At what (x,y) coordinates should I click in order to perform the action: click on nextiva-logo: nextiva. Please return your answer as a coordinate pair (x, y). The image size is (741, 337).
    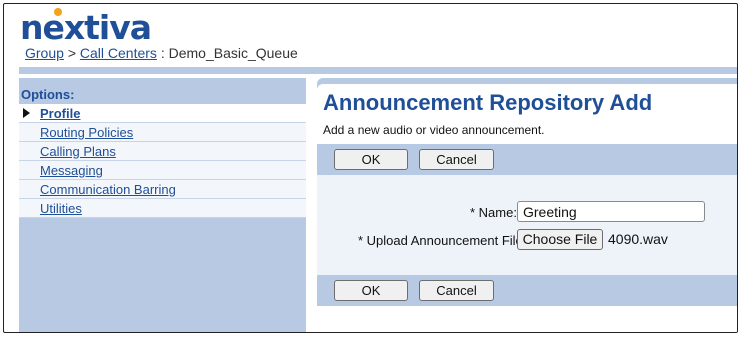
    Looking at the image, I should click on (86, 28).